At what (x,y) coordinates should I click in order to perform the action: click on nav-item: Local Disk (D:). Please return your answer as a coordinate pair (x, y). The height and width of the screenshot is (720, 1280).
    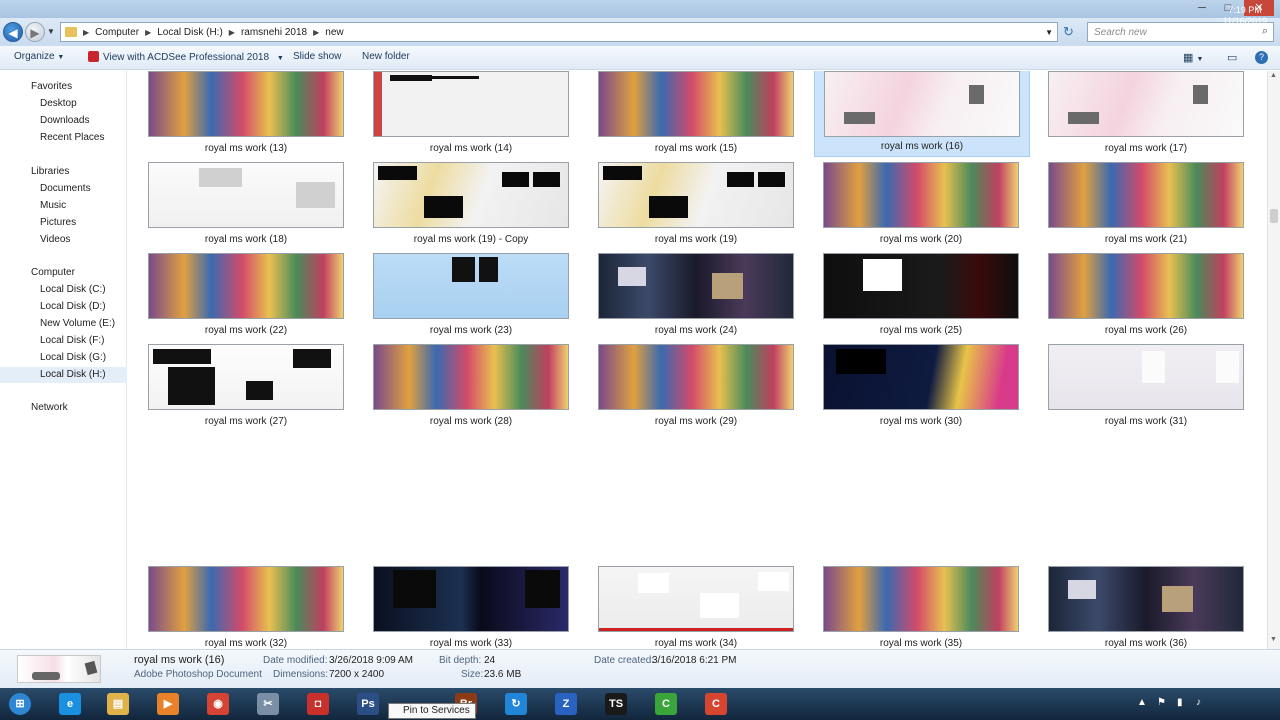
    Looking at the image, I should click on (63, 307).